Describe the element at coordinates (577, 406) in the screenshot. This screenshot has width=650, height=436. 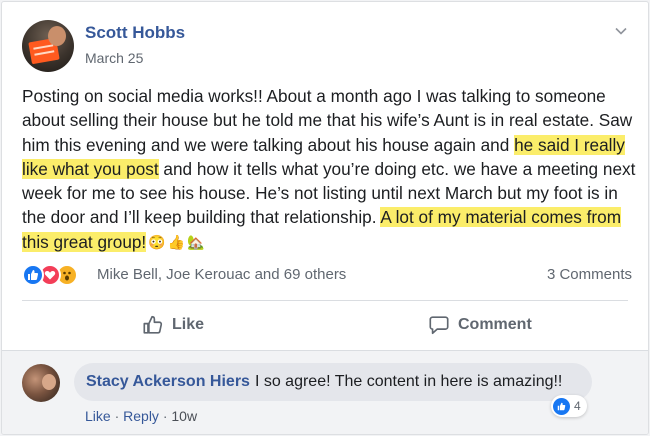
I see `comment-reaction-count: 4` at that location.